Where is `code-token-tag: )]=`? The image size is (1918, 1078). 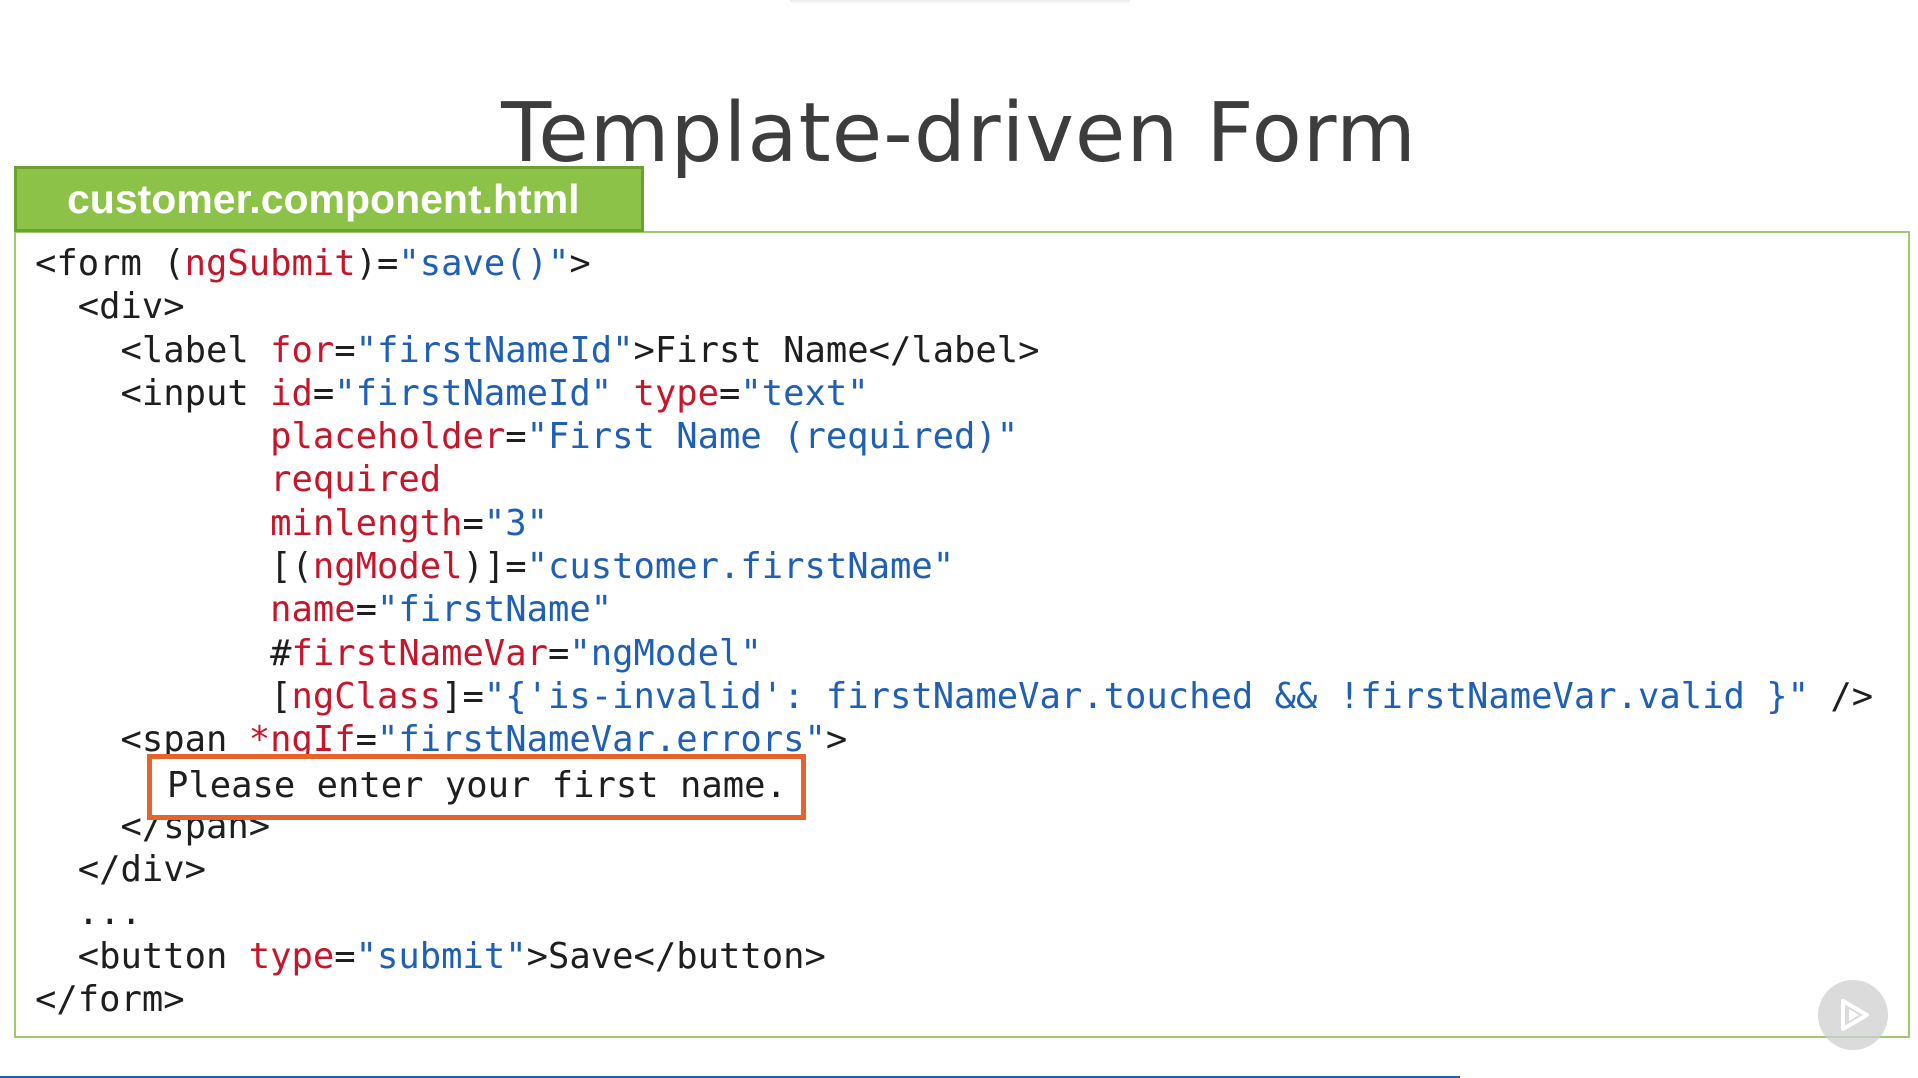 code-token-tag: )]= is located at coordinates (494, 567).